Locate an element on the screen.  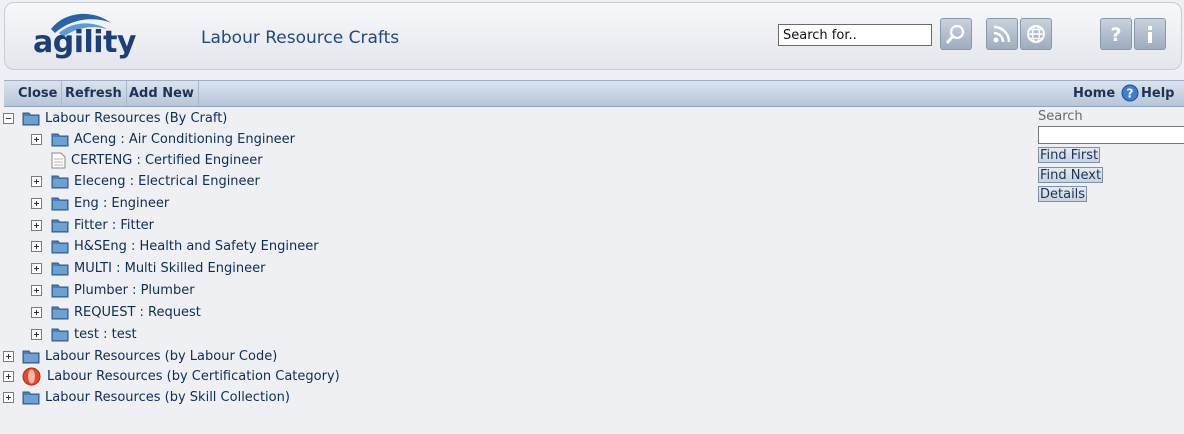
page-title: Labour Resource Crafts is located at coordinates (300, 38).